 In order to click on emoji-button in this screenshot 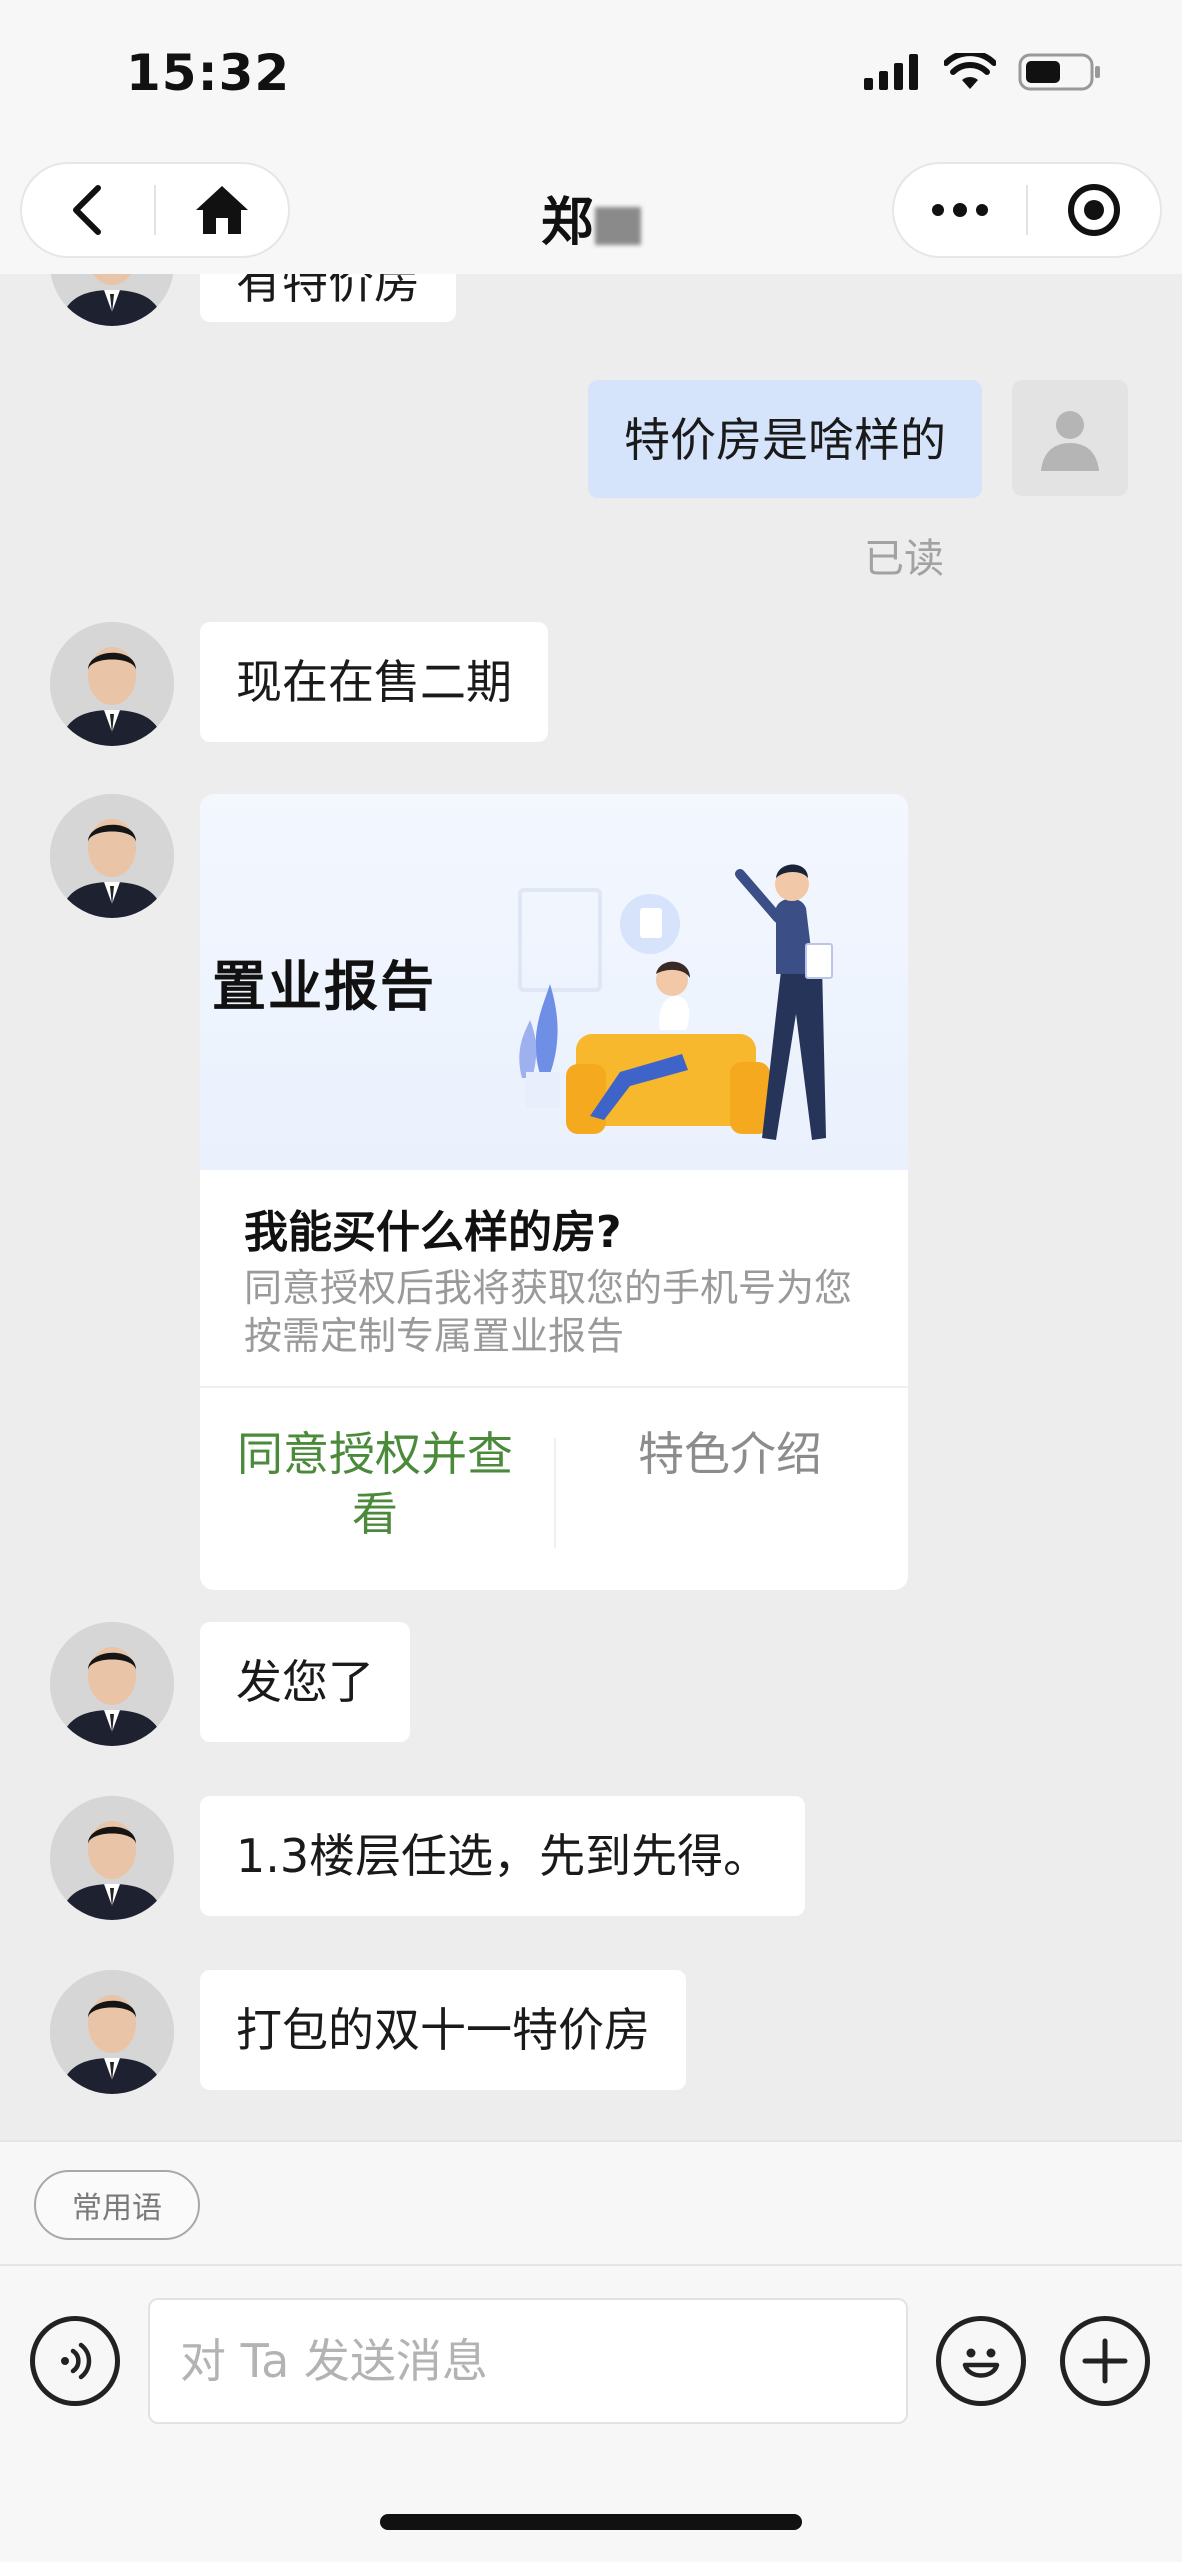, I will do `click(981, 2361)`.